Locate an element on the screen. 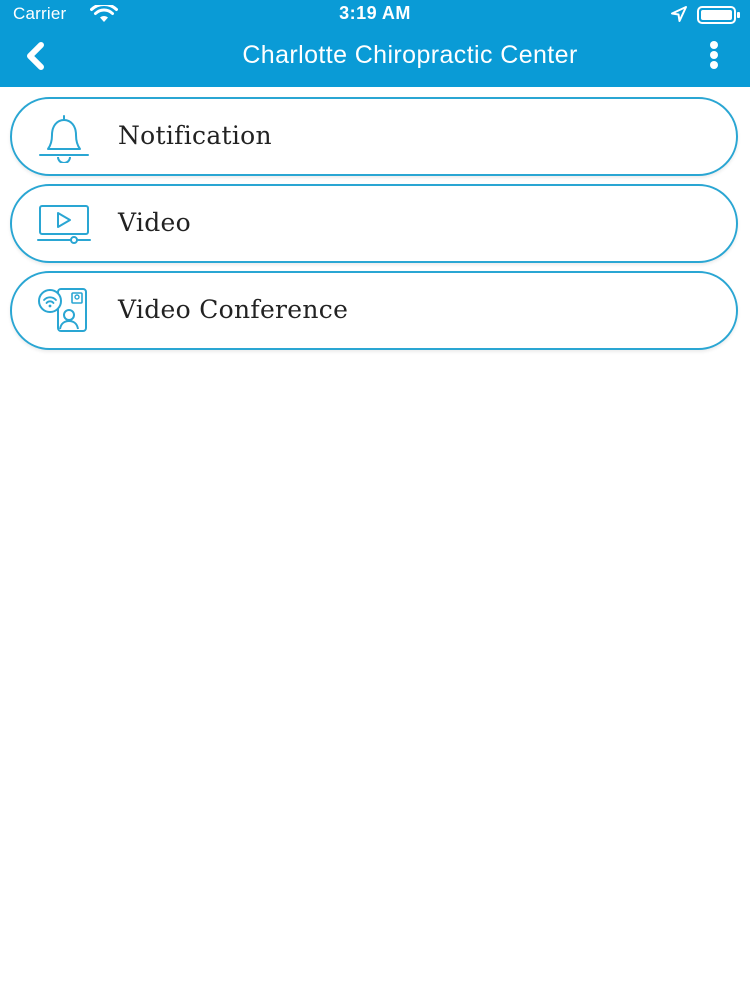  page-title: Charlotte Chiropractic Center is located at coordinates (410, 55).